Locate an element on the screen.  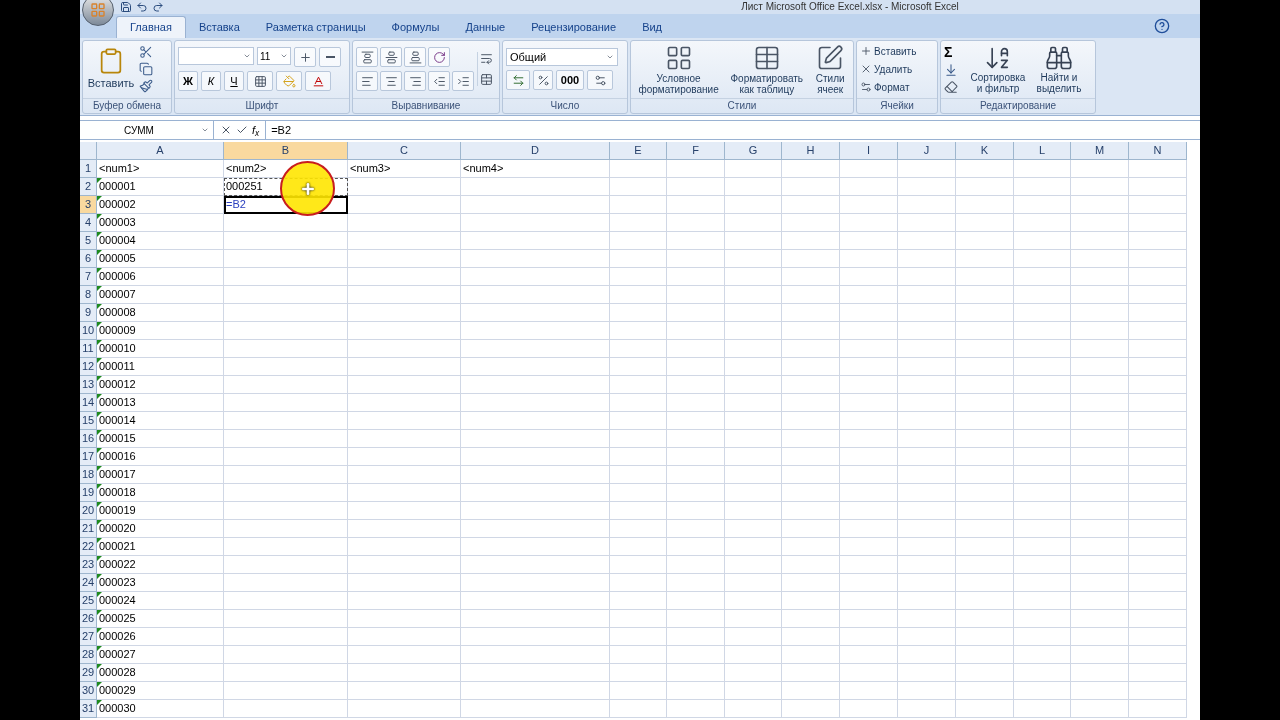
number-format-field: Общий is located at coordinates (562, 57).